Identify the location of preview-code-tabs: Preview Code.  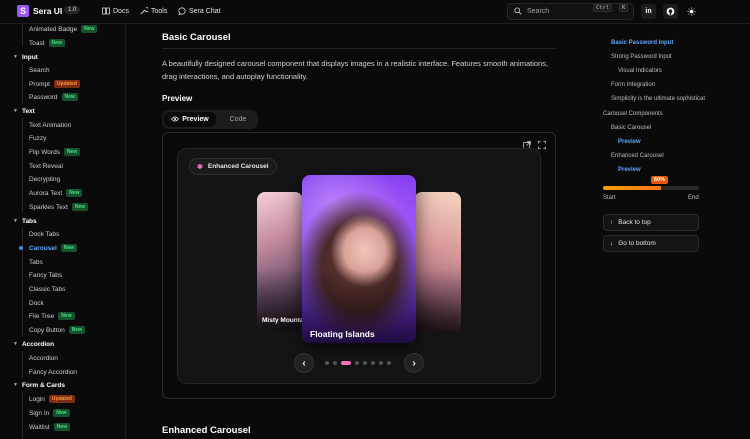
(210, 119).